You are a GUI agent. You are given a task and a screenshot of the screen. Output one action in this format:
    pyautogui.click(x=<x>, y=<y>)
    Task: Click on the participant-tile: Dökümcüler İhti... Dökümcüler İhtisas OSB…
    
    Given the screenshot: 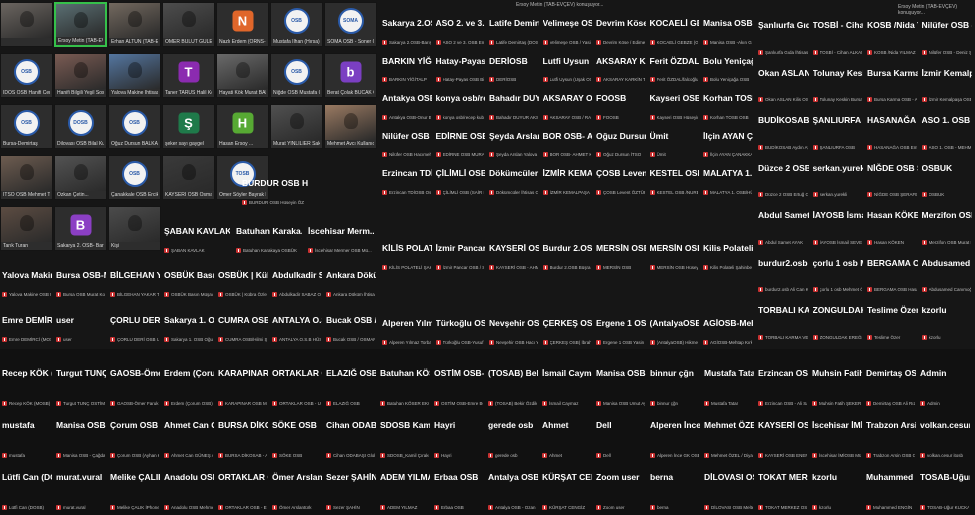 What is the action you would take?
    pyautogui.click(x=514, y=179)
    